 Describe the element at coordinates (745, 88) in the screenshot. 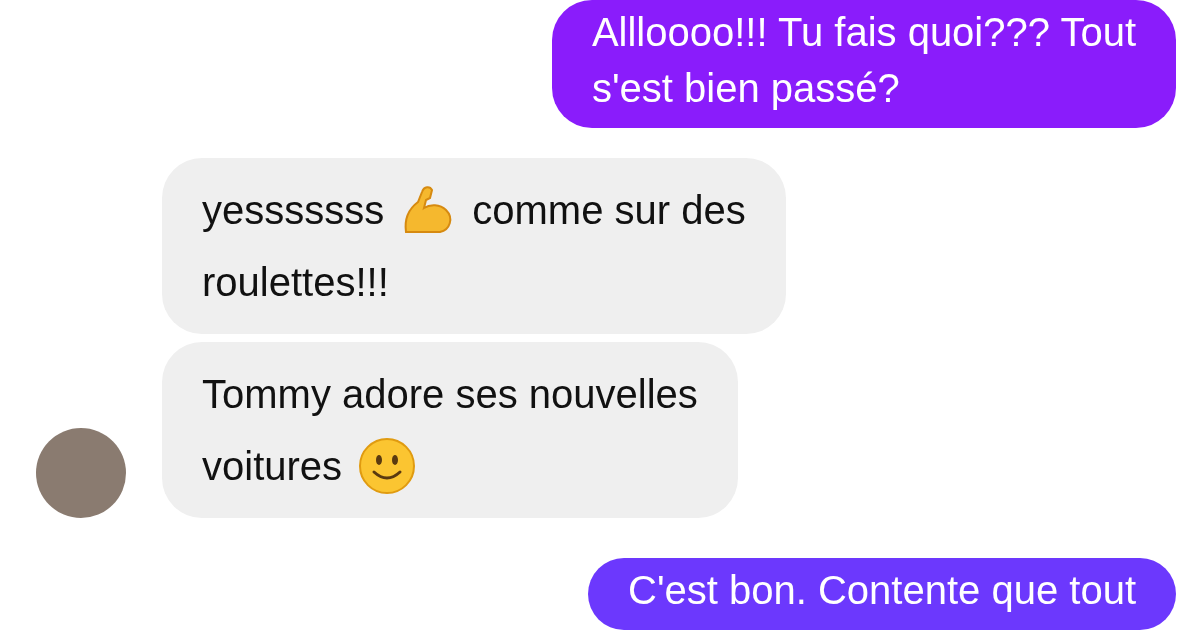

I see `message-text: s'est bien passé?` at that location.